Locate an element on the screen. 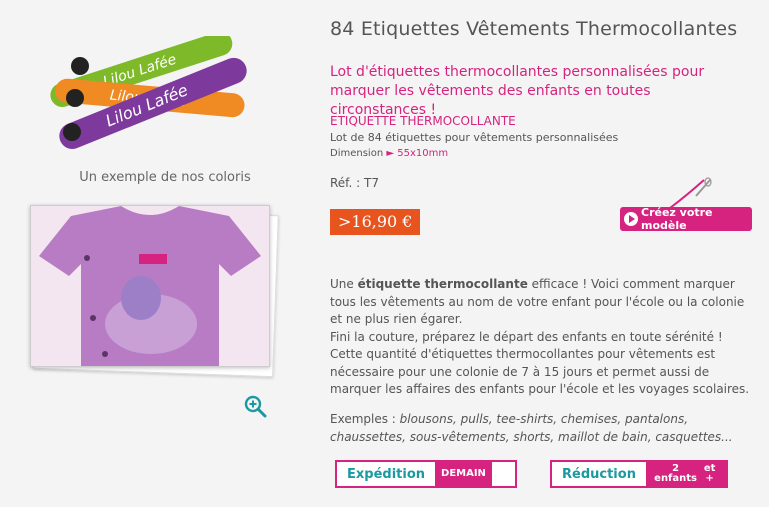 This screenshot has height=507, width=769. expedition-label: Expédition is located at coordinates (386, 474).